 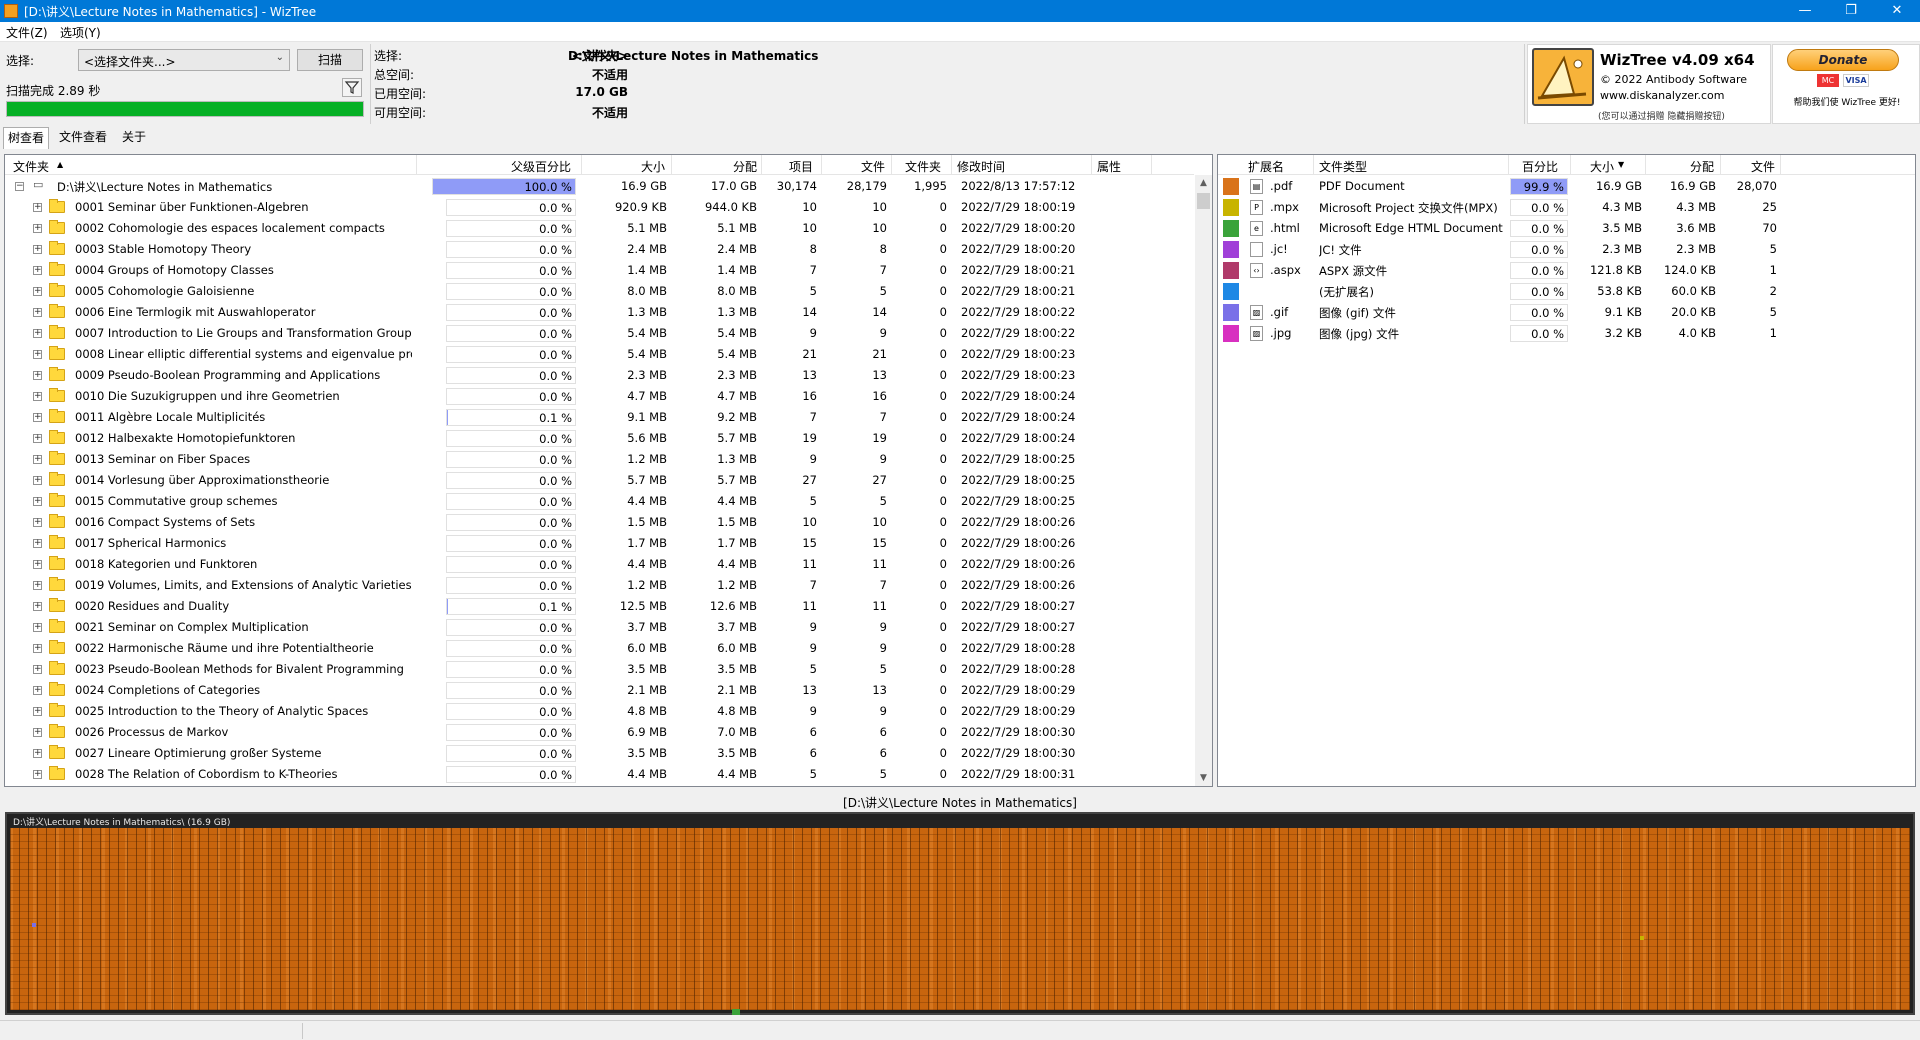 I want to click on extension-row: (无扩展名) 0.0 % 53.8 KB 60.0 KB 2, so click(x=1566, y=291).